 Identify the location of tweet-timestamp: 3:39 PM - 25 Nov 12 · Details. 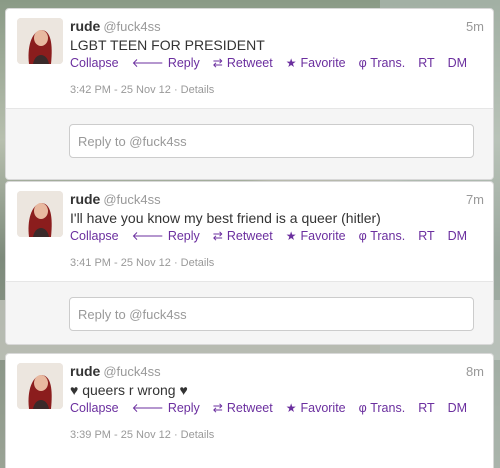
(142, 435).